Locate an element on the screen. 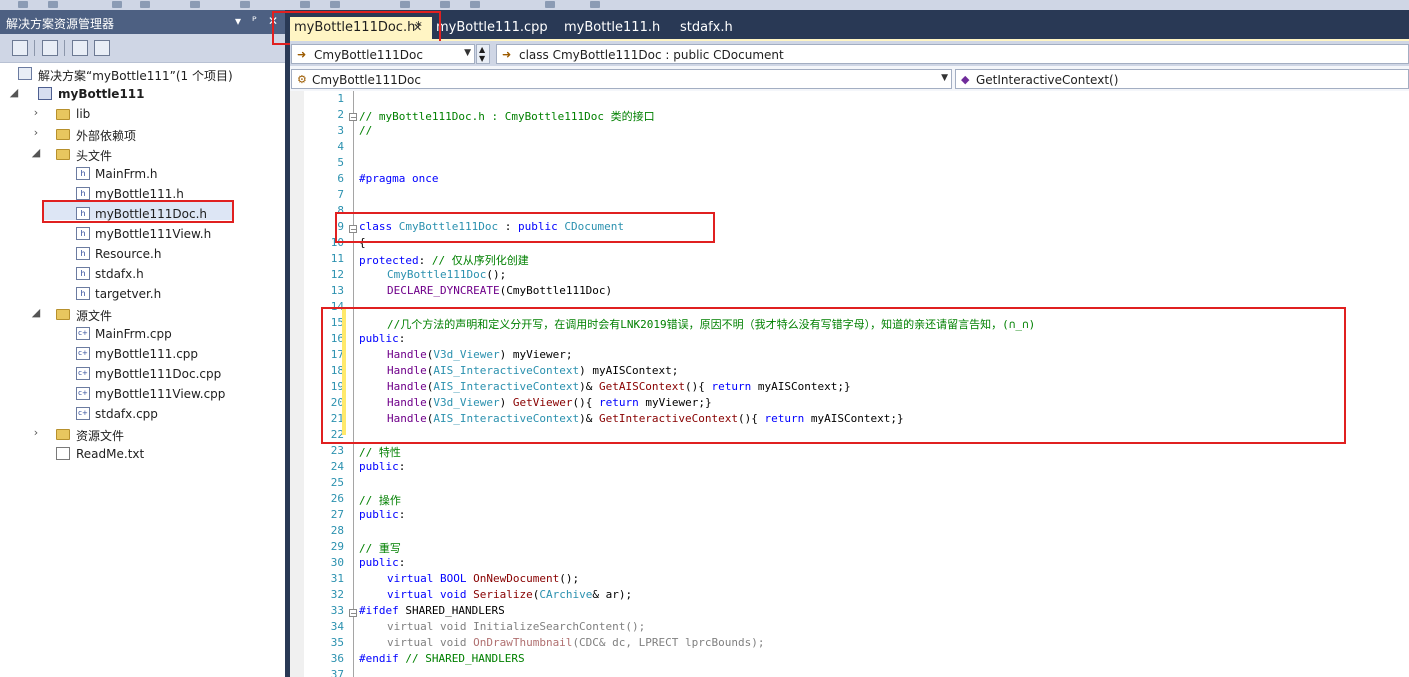 Image resolution: width=1409 pixels, height=677 pixels. line-number: 24 is located at coordinates (337, 466).